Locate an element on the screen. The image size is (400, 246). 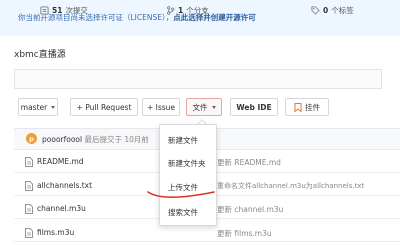
branch-select: master is located at coordinates (38, 107).